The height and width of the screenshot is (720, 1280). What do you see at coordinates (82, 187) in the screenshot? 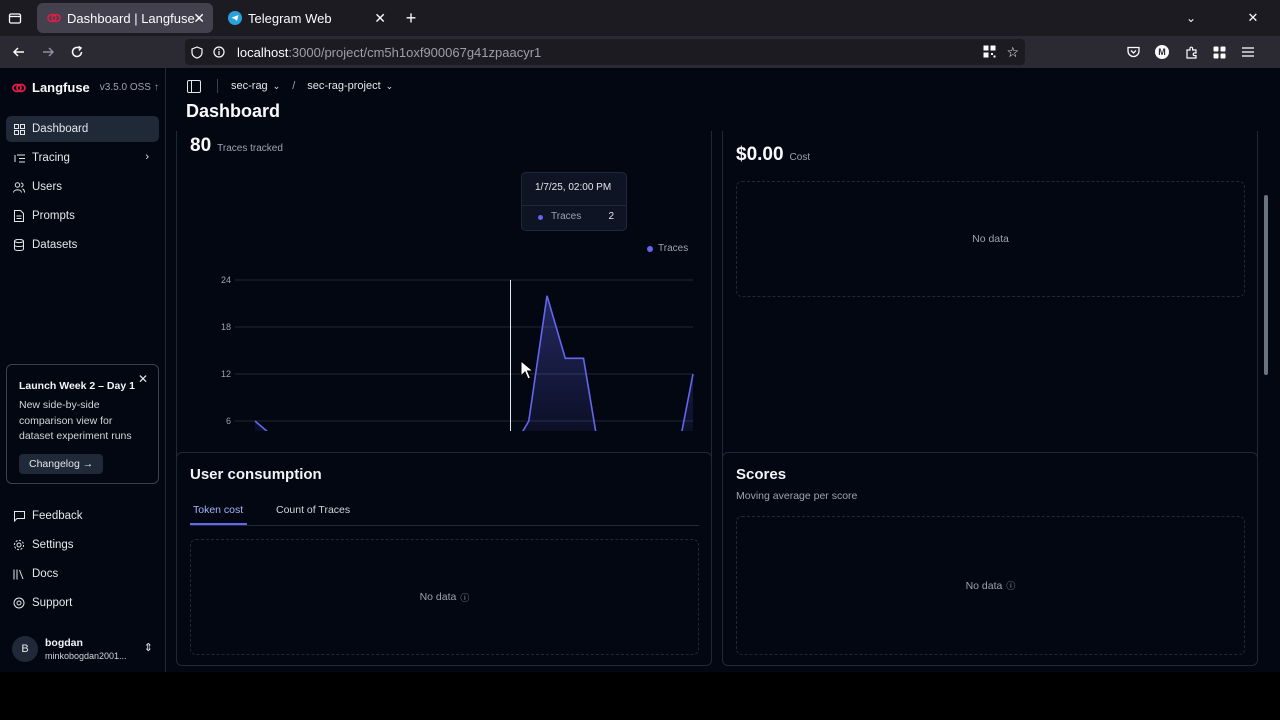
I see `sidebar-item-users: Users` at bounding box center [82, 187].